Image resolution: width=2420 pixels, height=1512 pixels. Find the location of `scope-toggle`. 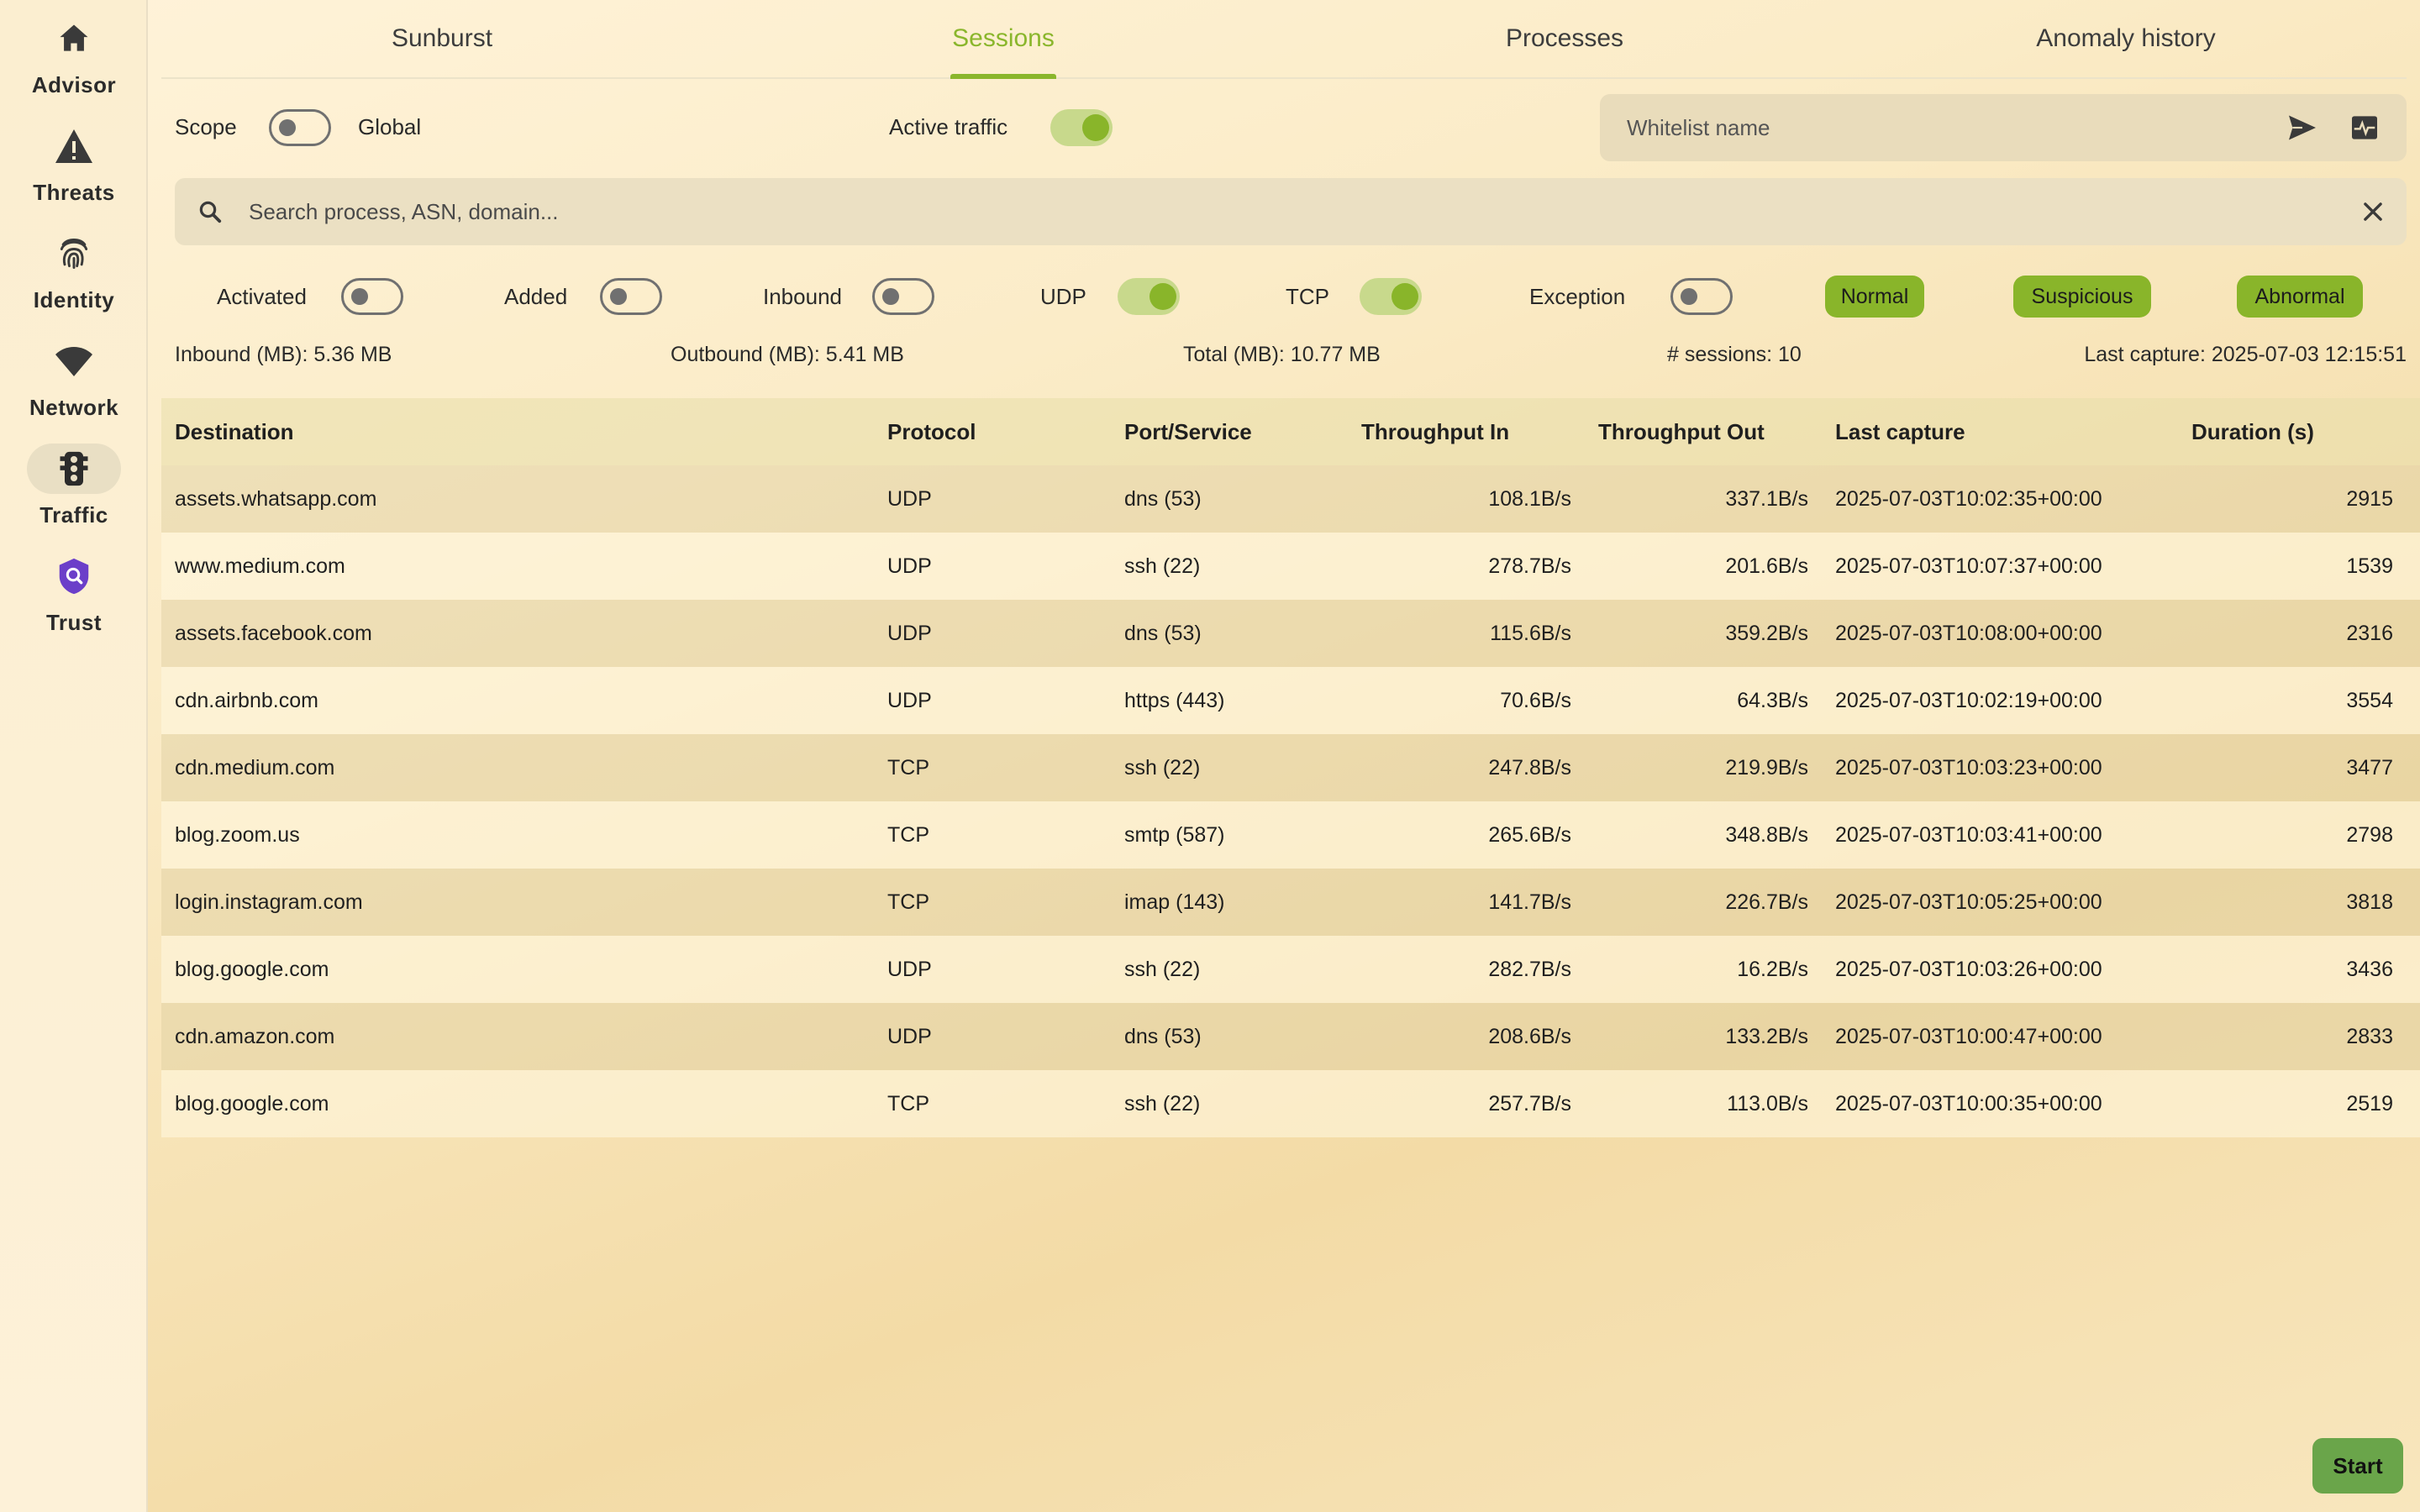

scope-toggle is located at coordinates (300, 127).